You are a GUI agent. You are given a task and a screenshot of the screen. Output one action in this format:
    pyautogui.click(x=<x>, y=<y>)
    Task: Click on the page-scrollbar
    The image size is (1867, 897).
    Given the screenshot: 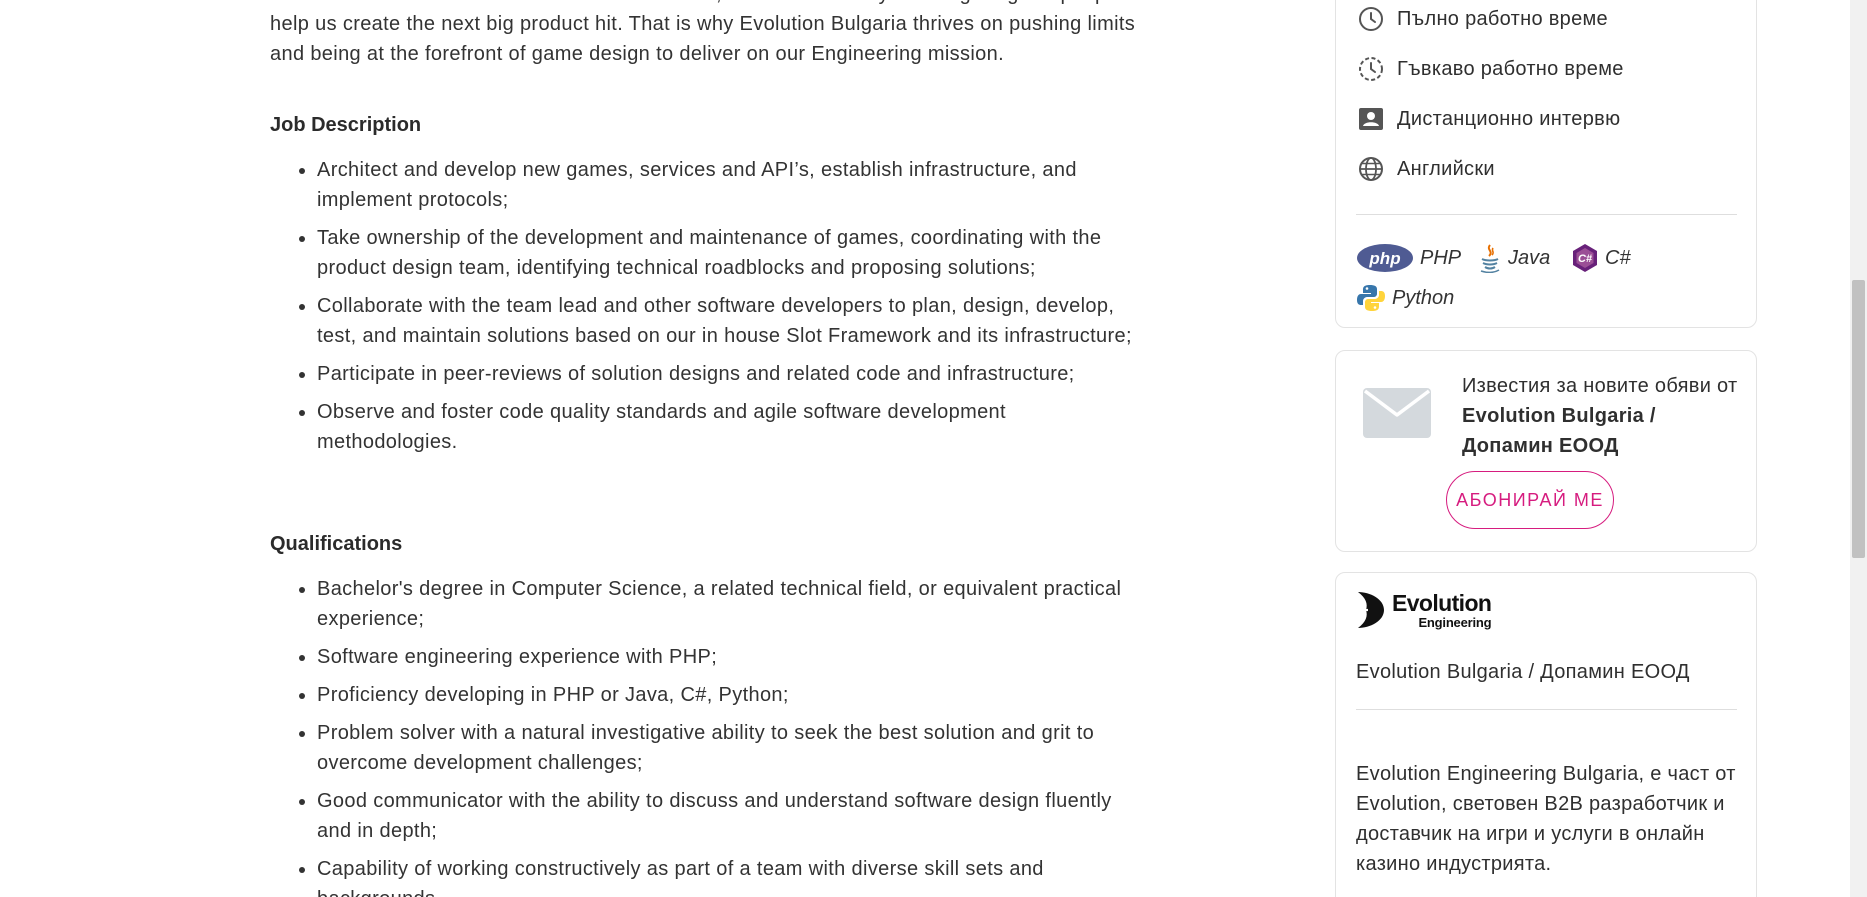 What is the action you would take?
    pyautogui.click(x=1858, y=448)
    